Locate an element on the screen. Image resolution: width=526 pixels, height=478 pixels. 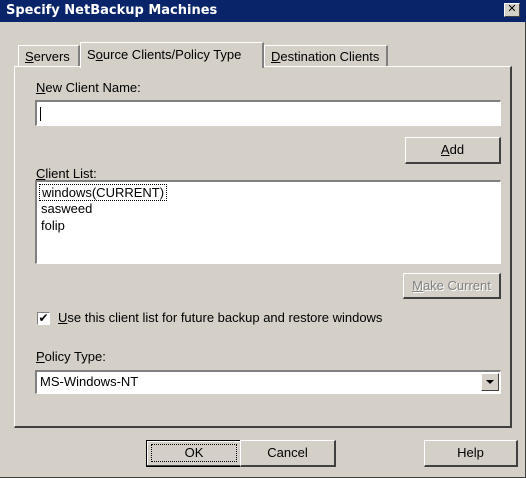
make-current-button-label: Make Current is located at coordinates (451, 285).